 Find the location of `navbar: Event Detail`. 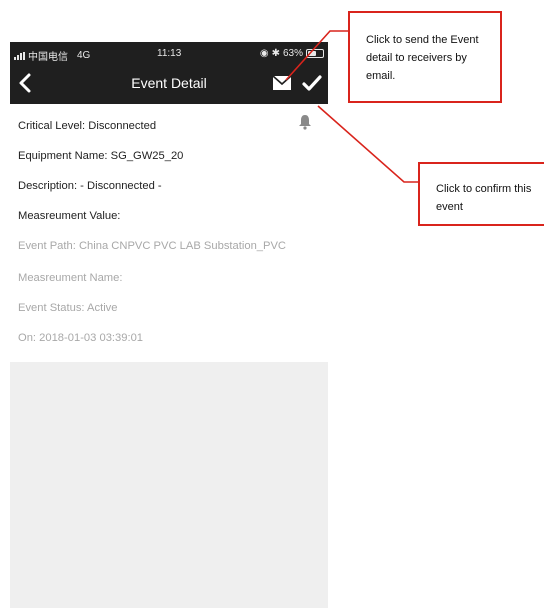

navbar: Event Detail is located at coordinates (169, 84).